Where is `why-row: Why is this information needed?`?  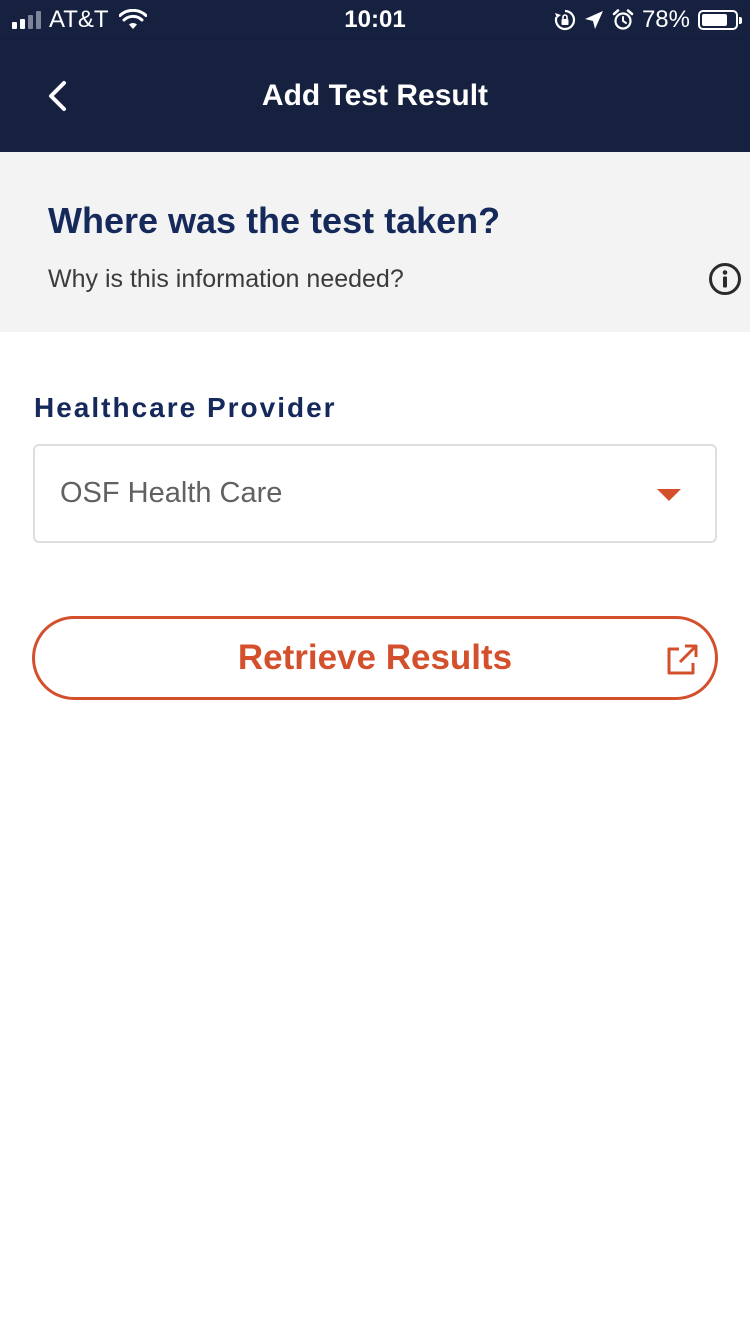
why-row: Why is this information needed? is located at coordinates (395, 279).